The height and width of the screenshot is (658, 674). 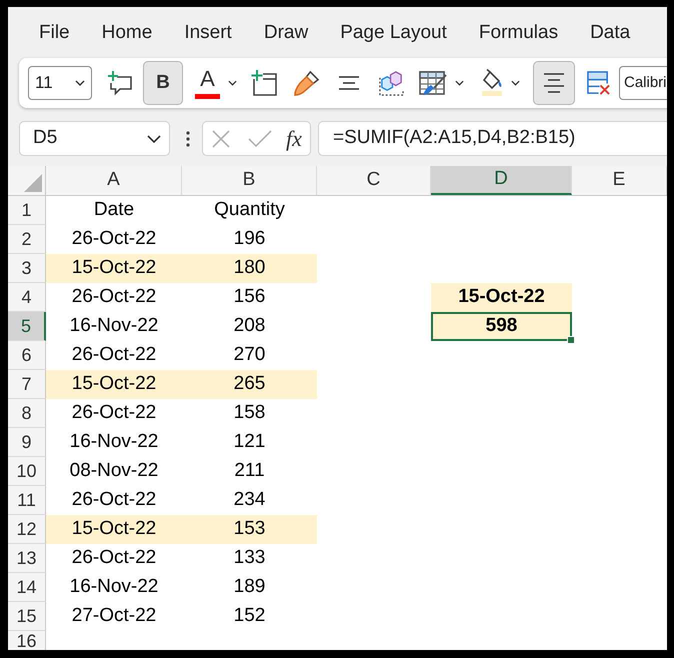 What do you see at coordinates (27, 500) in the screenshot?
I see `row-header: 11` at bounding box center [27, 500].